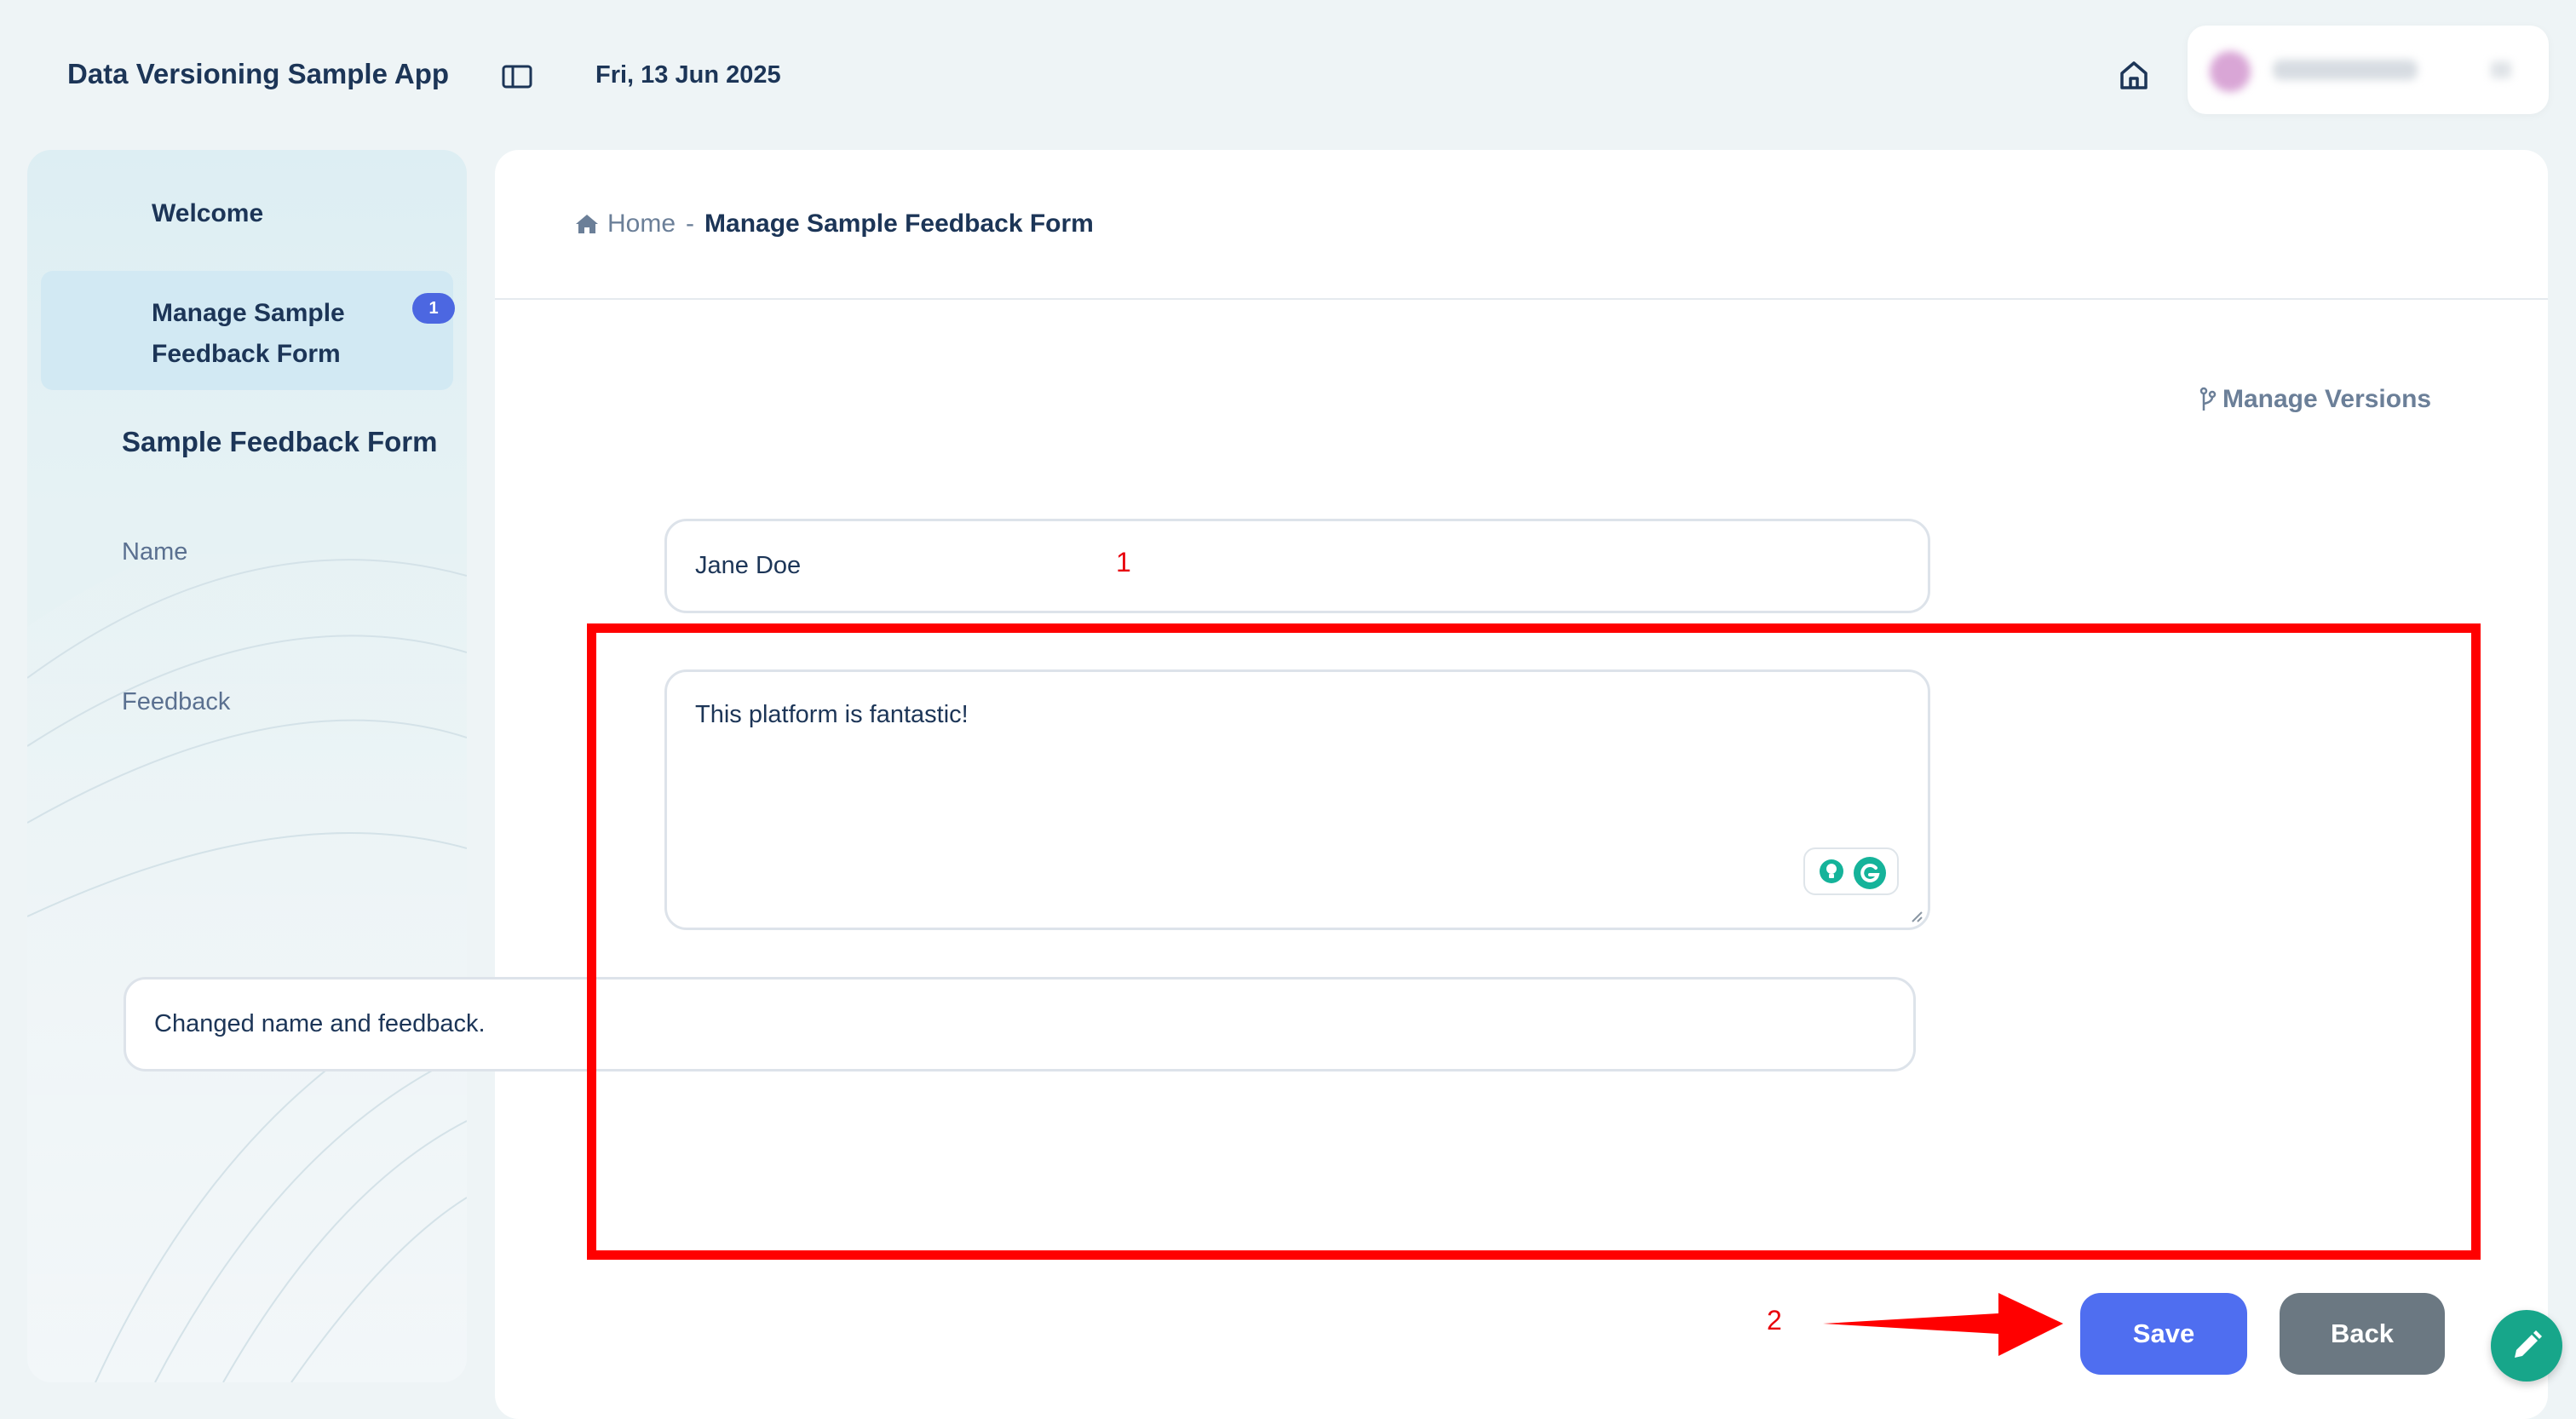 The width and height of the screenshot is (2576, 1419). I want to click on breadcrumb-home-link: Home, so click(641, 224).